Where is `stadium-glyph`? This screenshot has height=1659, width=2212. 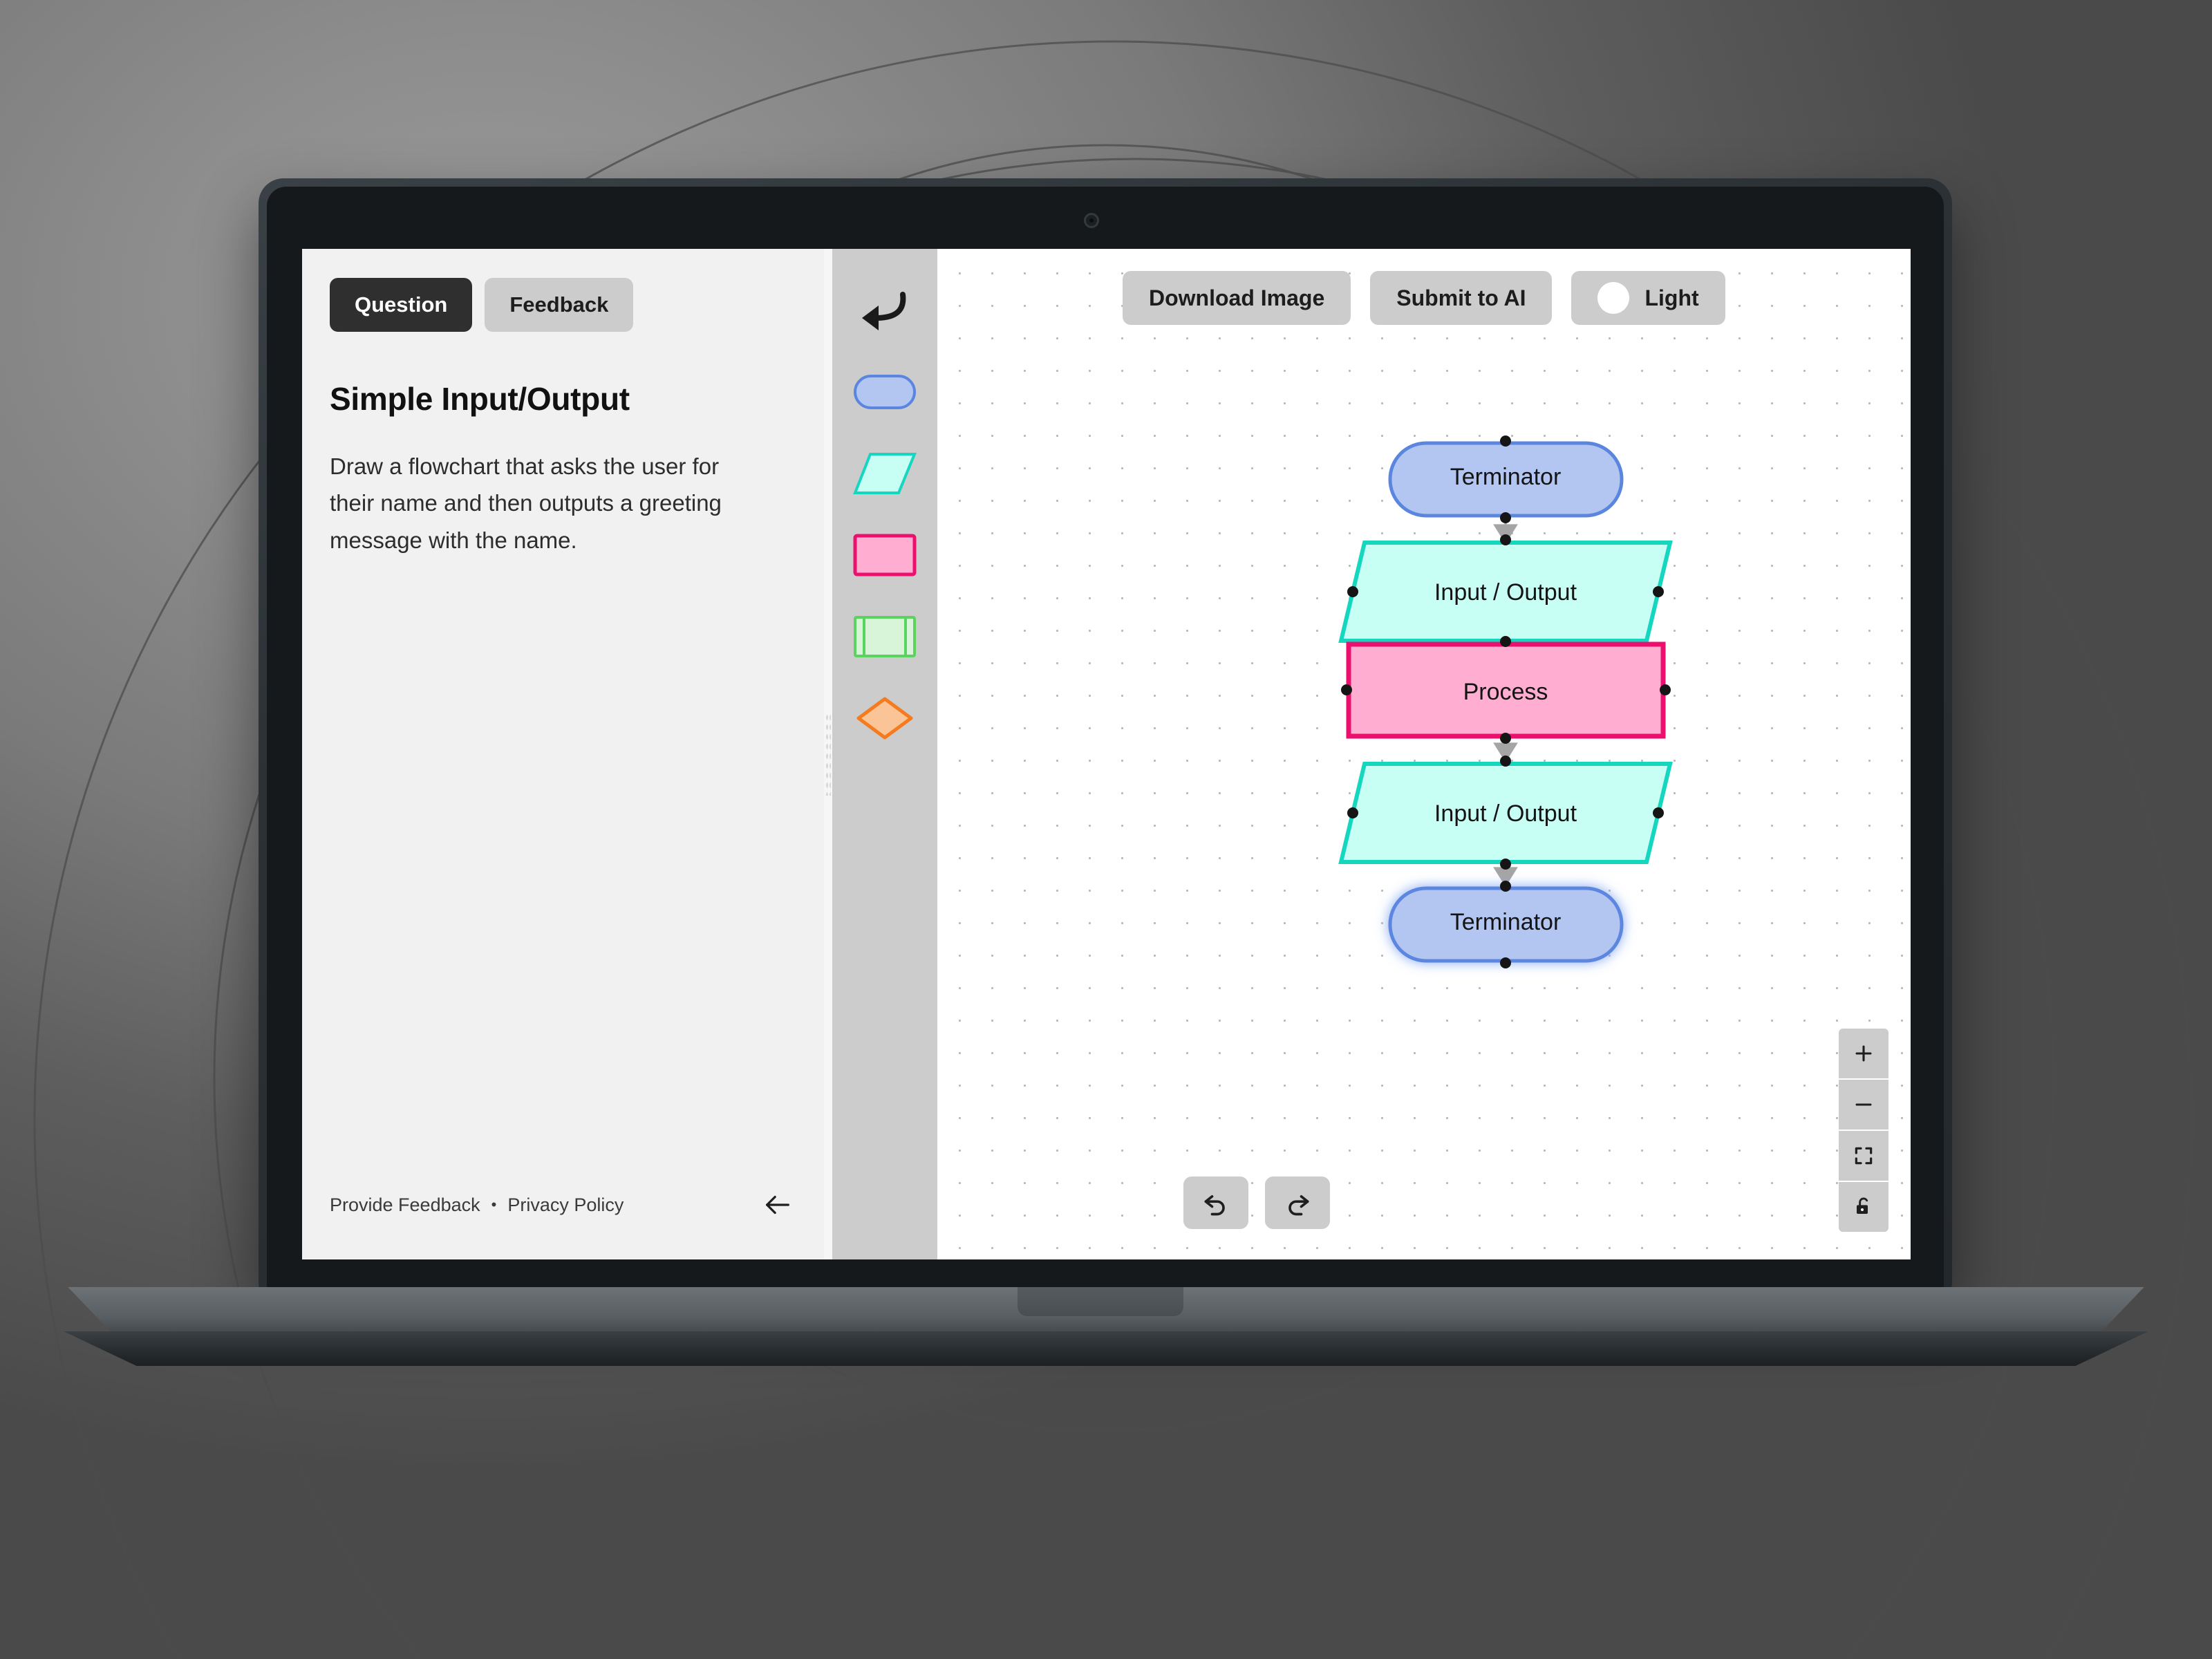
stadium-glyph is located at coordinates (885, 392).